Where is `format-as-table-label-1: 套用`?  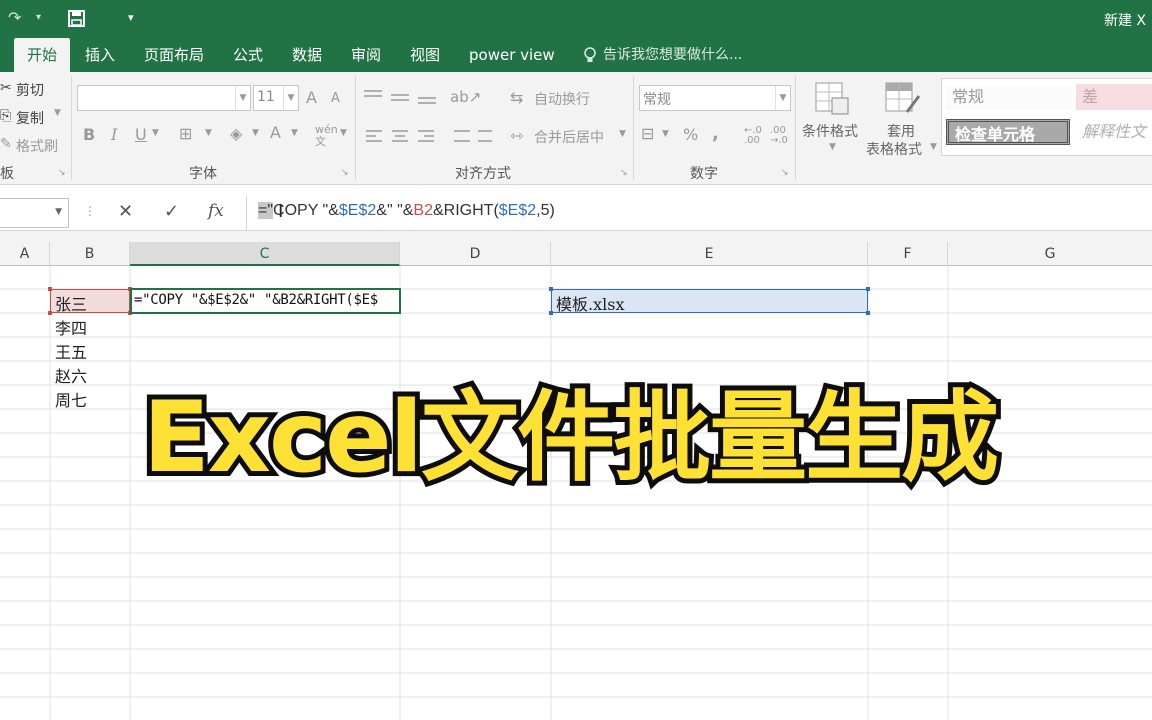
format-as-table-label-1: 套用 is located at coordinates (901, 131).